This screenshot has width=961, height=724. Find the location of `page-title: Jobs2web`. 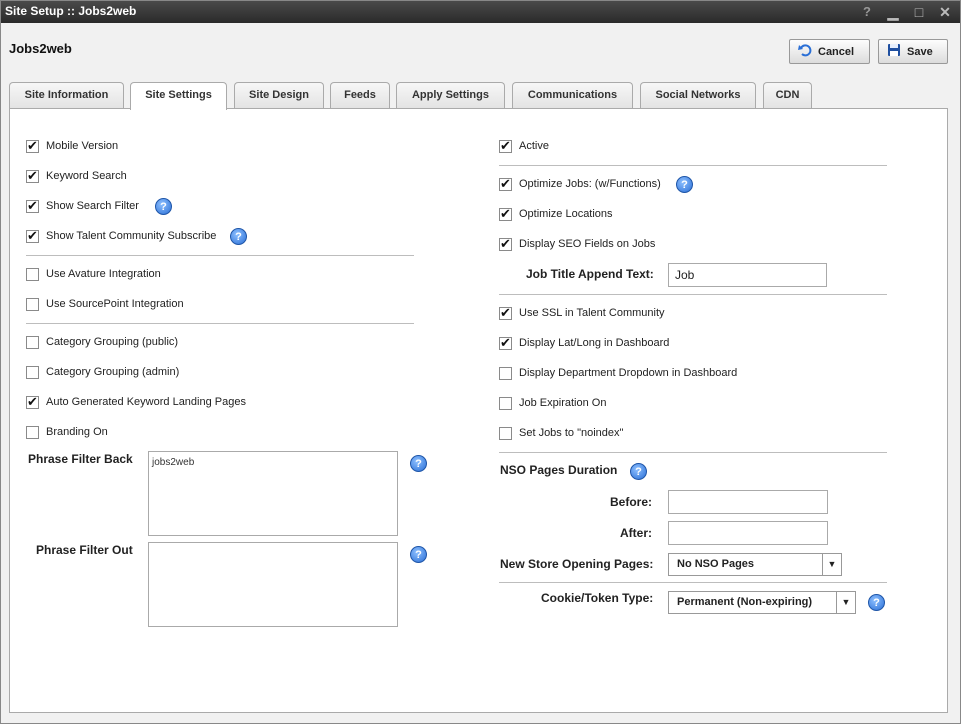

page-title: Jobs2web is located at coordinates (40, 48).